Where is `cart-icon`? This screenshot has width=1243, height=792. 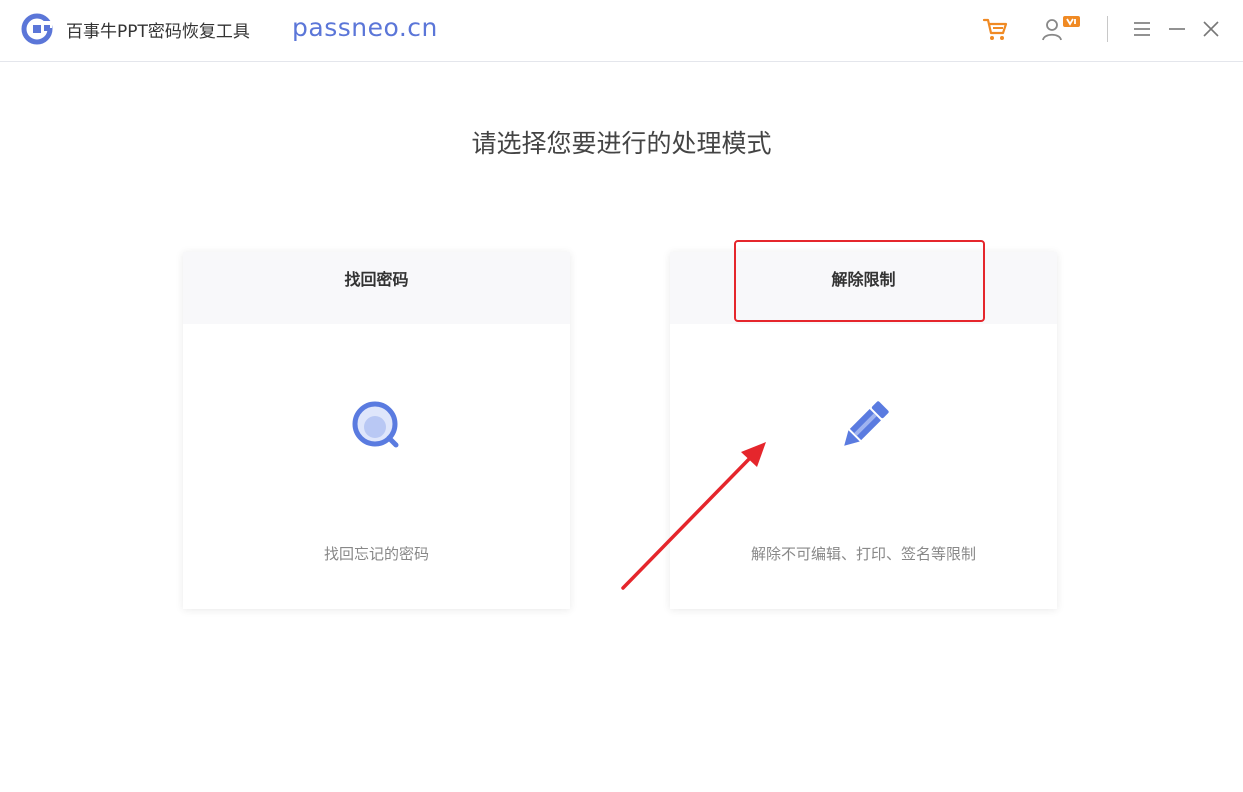
cart-icon is located at coordinates (995, 29).